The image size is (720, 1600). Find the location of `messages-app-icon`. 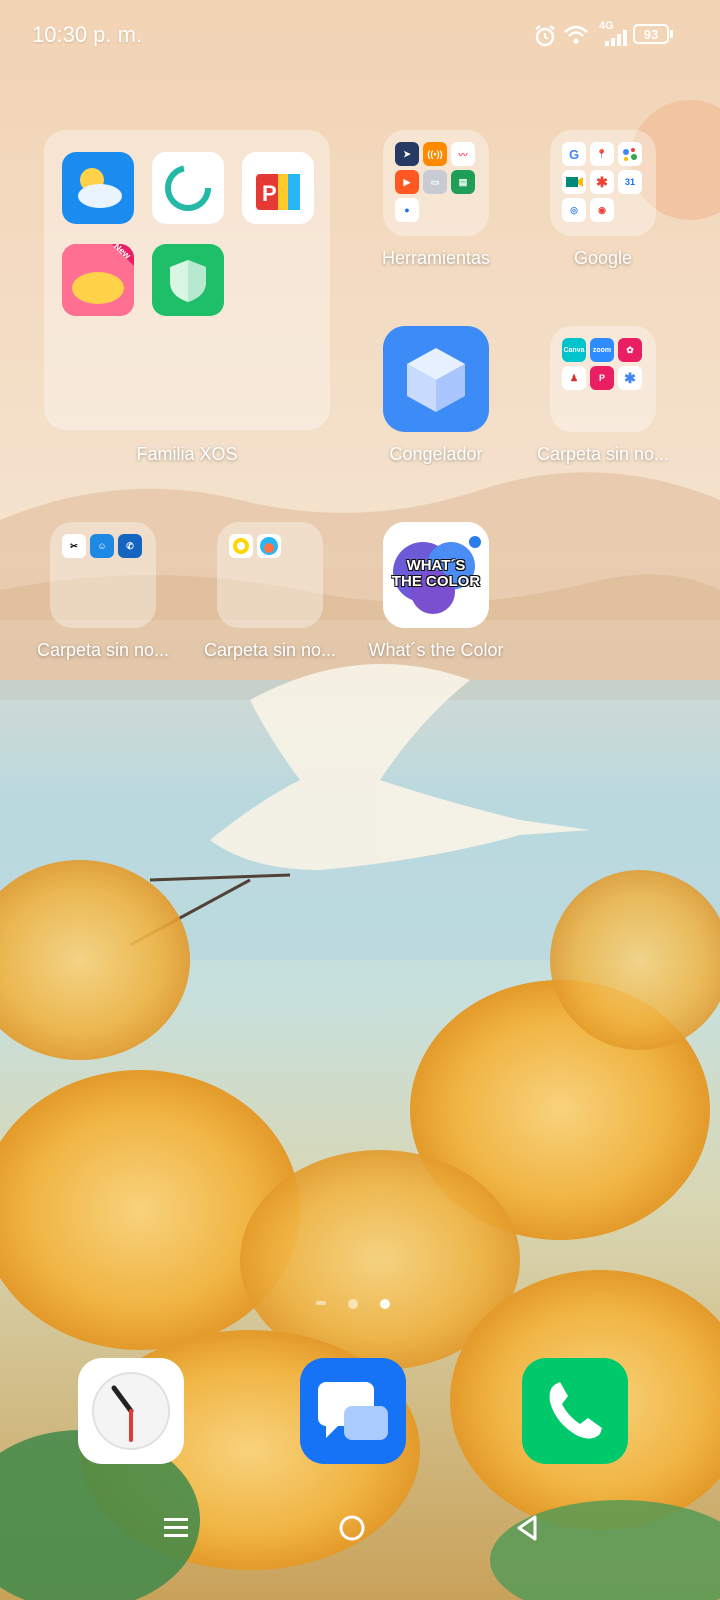

messages-app-icon is located at coordinates (353, 1411).